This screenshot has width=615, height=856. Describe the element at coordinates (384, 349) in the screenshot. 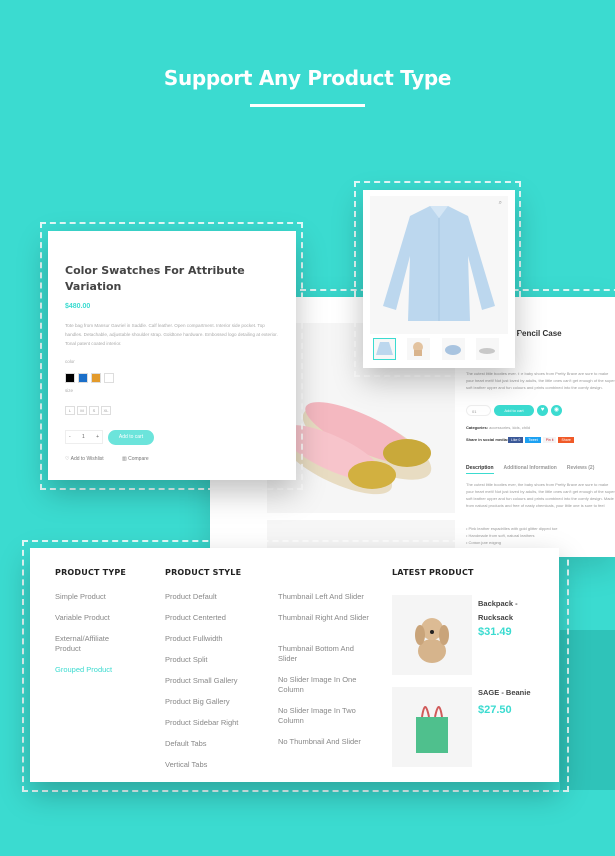

I see `thumbnail-shirt` at that location.